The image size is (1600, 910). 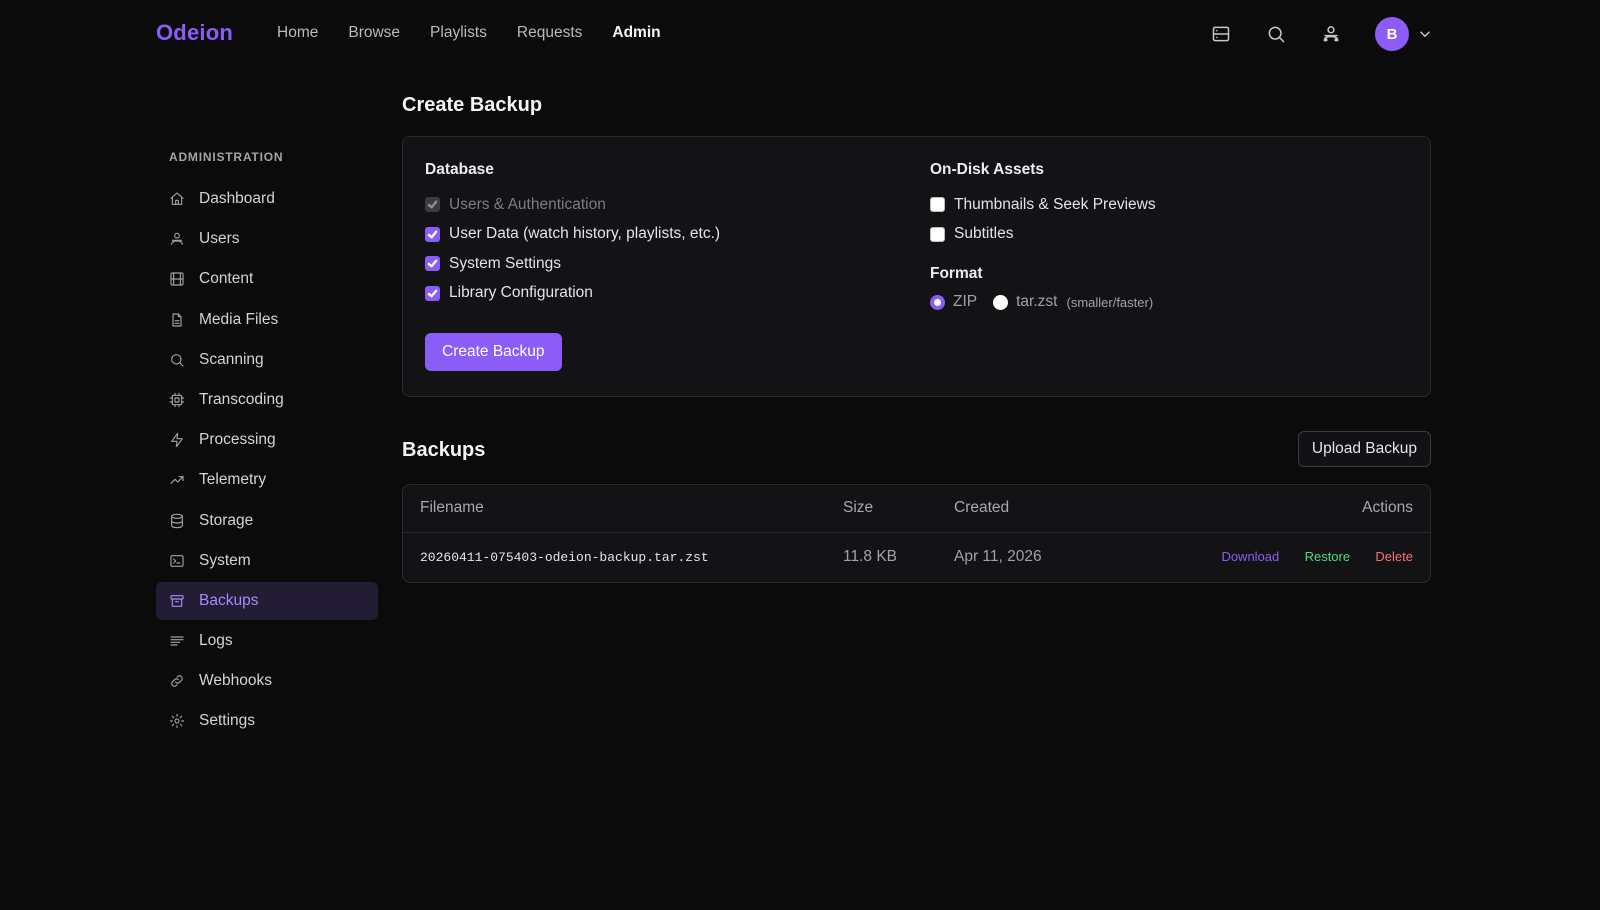 What do you see at coordinates (229, 600) in the screenshot?
I see `sidebar-item-label: Backups` at bounding box center [229, 600].